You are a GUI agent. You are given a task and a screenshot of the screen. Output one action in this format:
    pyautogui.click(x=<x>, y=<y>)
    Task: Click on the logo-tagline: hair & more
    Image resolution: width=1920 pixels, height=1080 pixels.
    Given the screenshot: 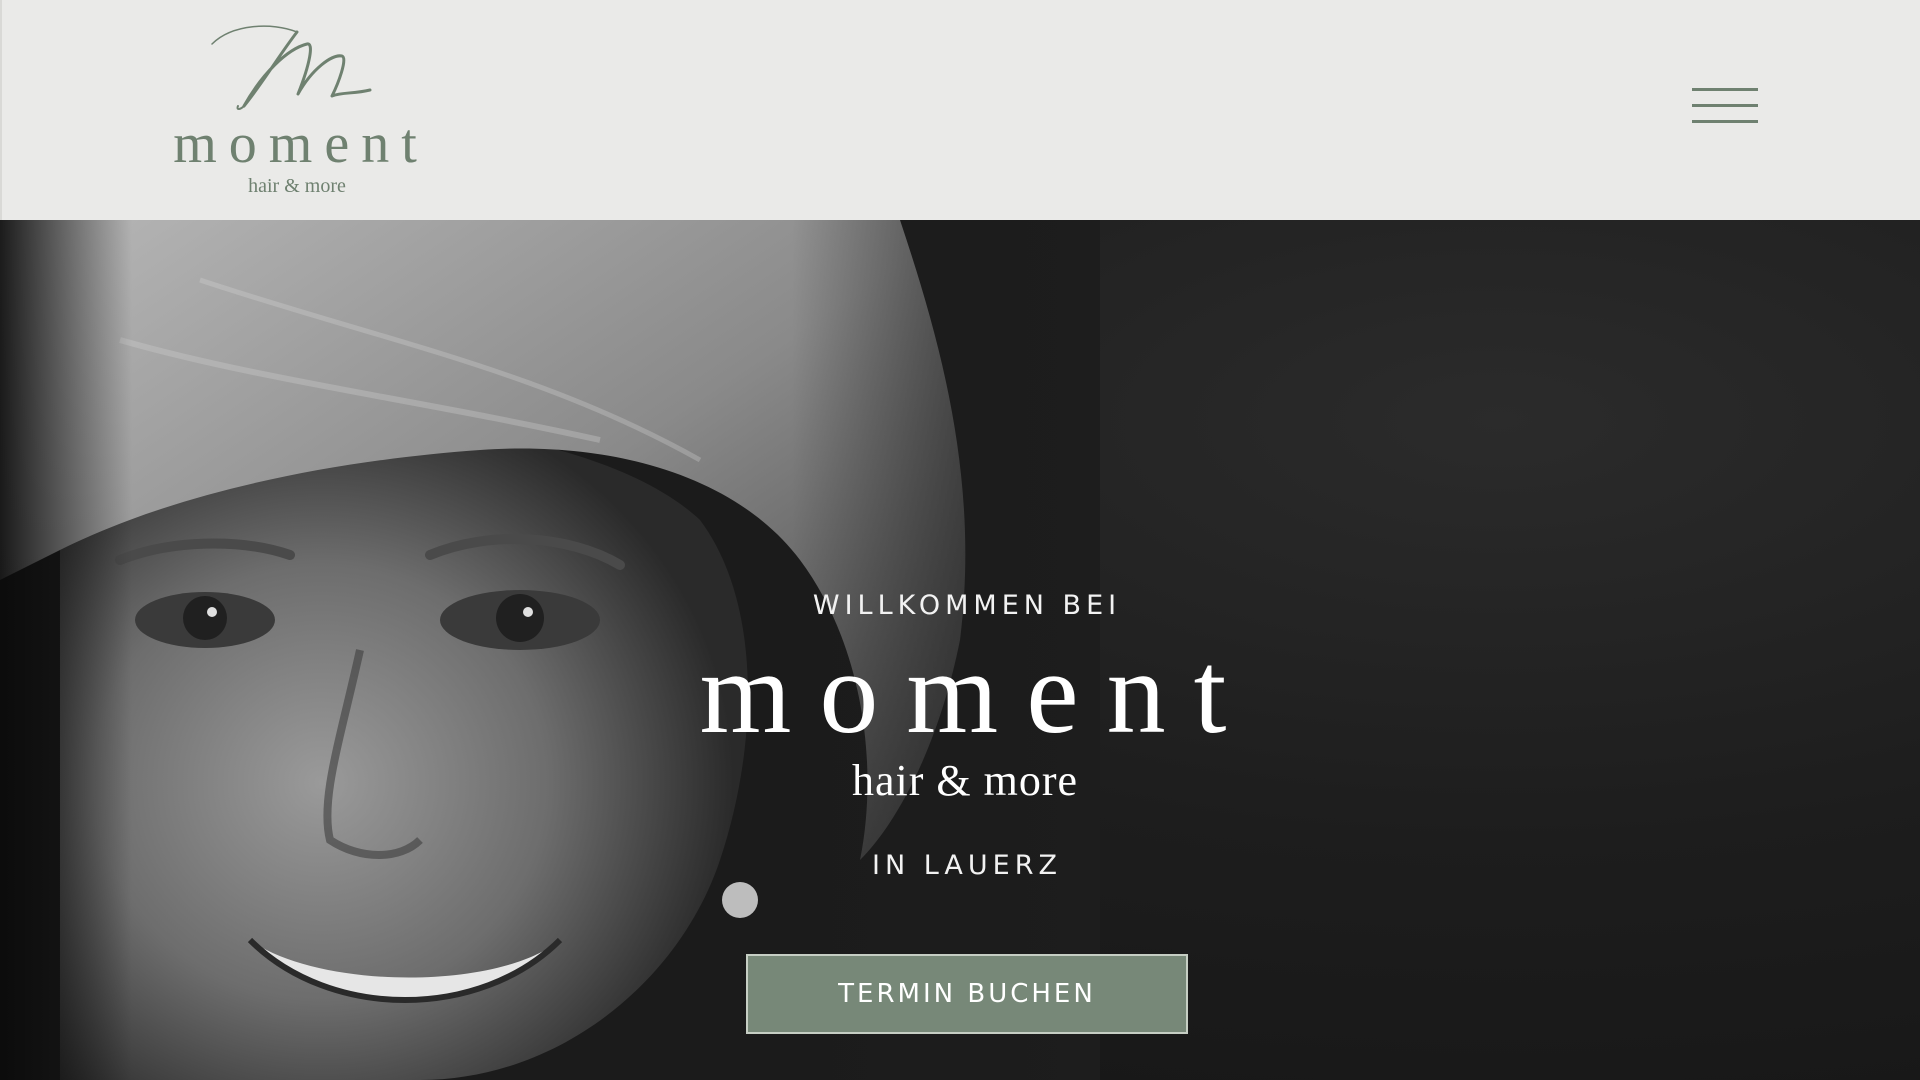 What is the action you would take?
    pyautogui.click(x=297, y=186)
    